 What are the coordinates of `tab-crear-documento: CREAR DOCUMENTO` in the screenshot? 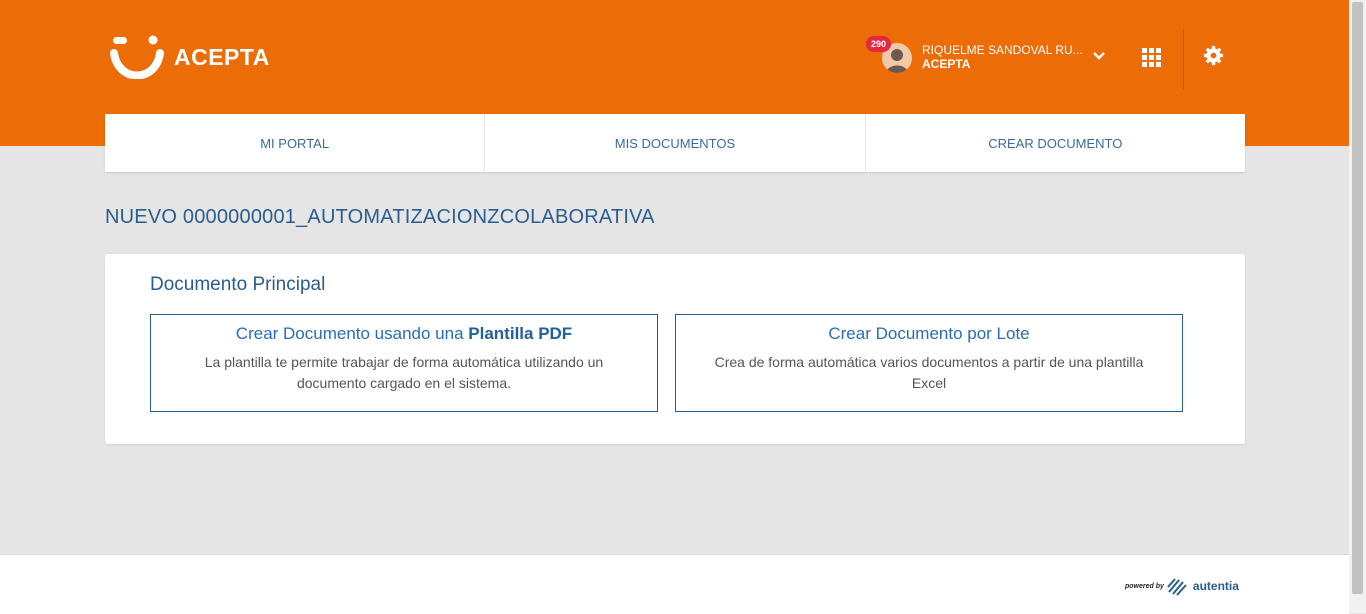 It's located at (1055, 143).